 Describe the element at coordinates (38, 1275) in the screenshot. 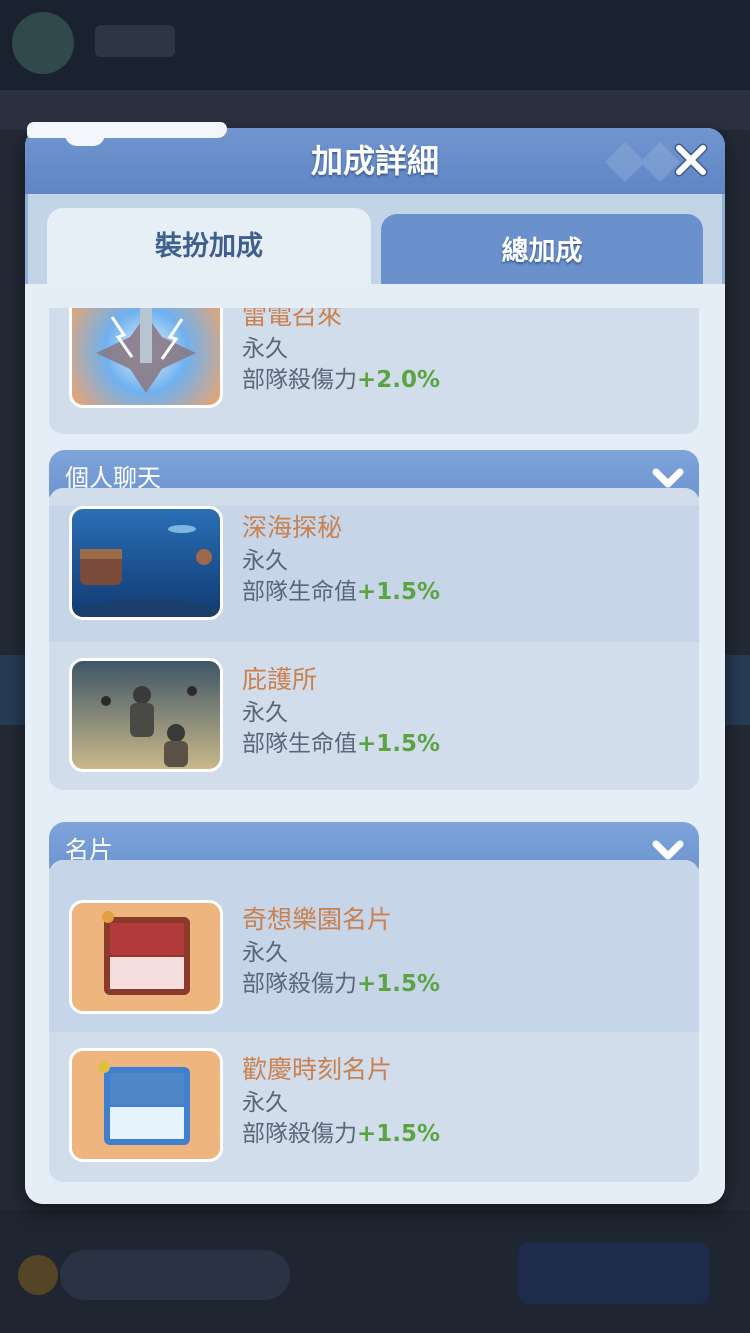

I see `background-coin-icon` at that location.